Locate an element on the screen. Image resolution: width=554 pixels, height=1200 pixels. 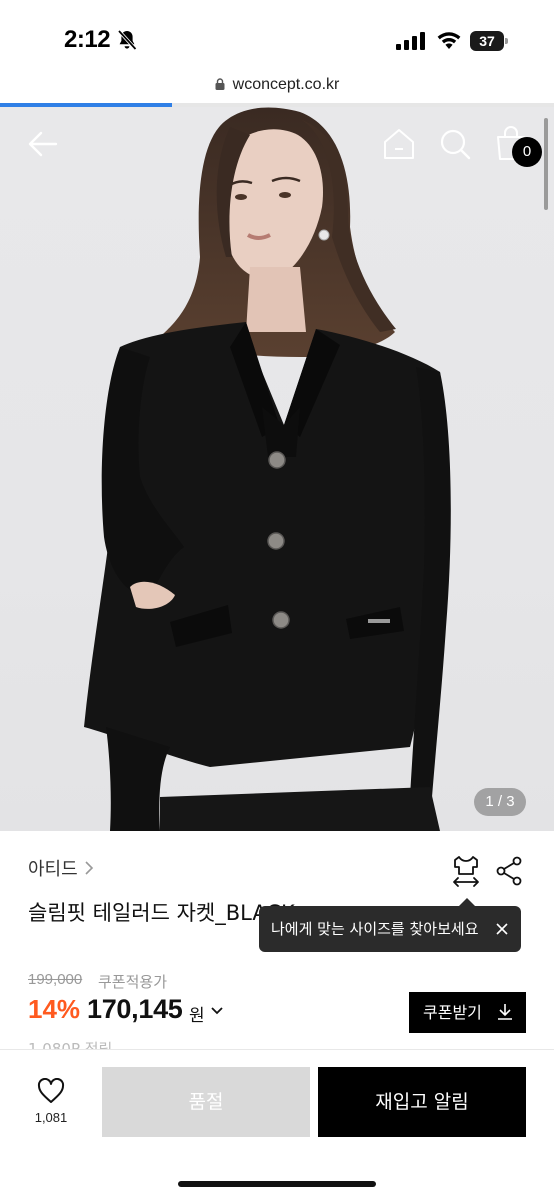
chevron-right-icon is located at coordinates (89, 868).